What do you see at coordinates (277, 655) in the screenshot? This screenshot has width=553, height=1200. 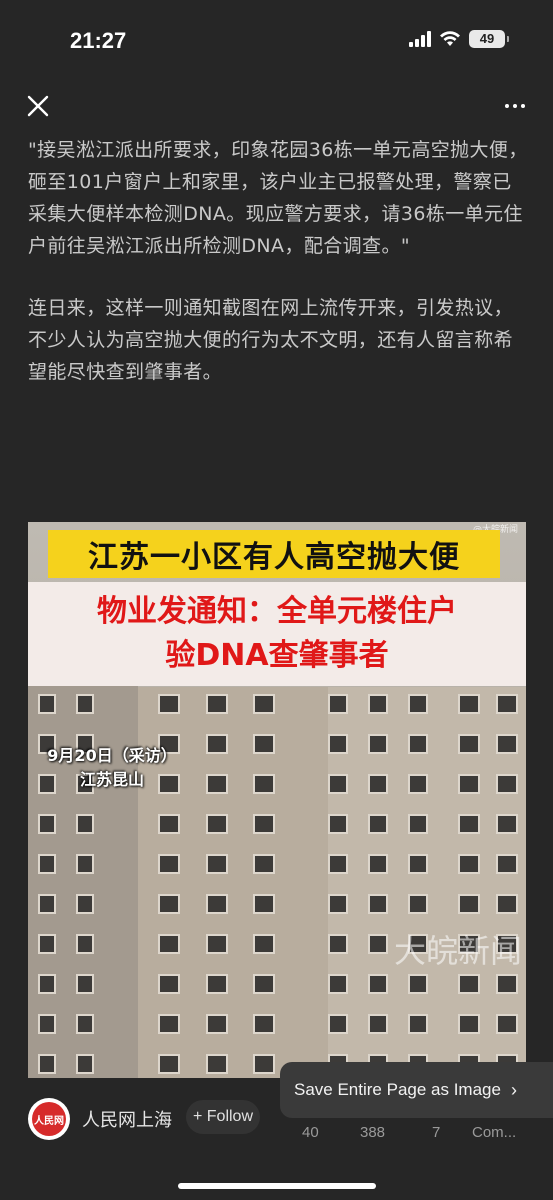 I see `image-subtitle-line2: 验DNA查肇事者` at bounding box center [277, 655].